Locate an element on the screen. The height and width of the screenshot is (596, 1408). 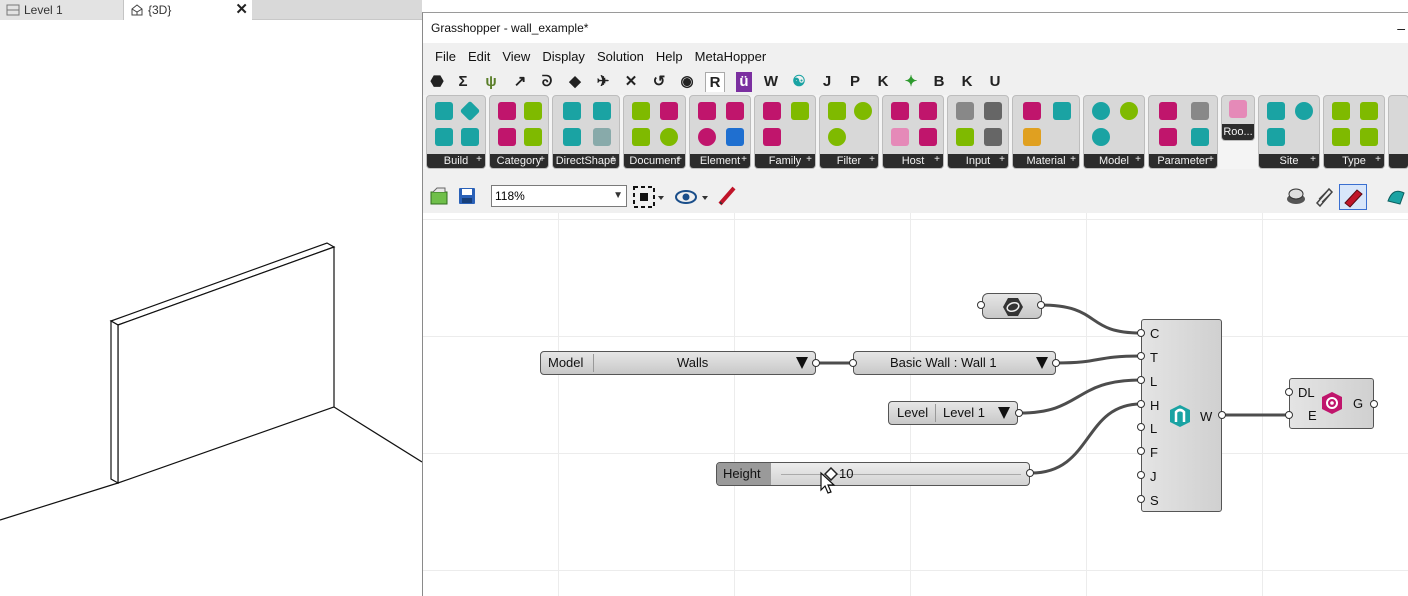
tab-grasshopper: ✦ is located at coordinates (911, 82).